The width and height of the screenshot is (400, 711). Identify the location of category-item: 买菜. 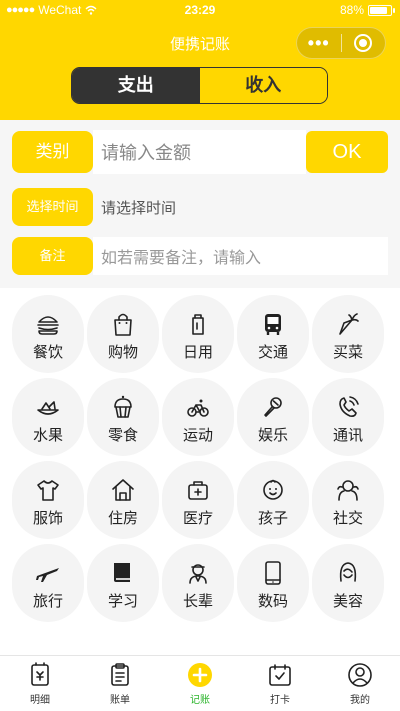
(348, 334).